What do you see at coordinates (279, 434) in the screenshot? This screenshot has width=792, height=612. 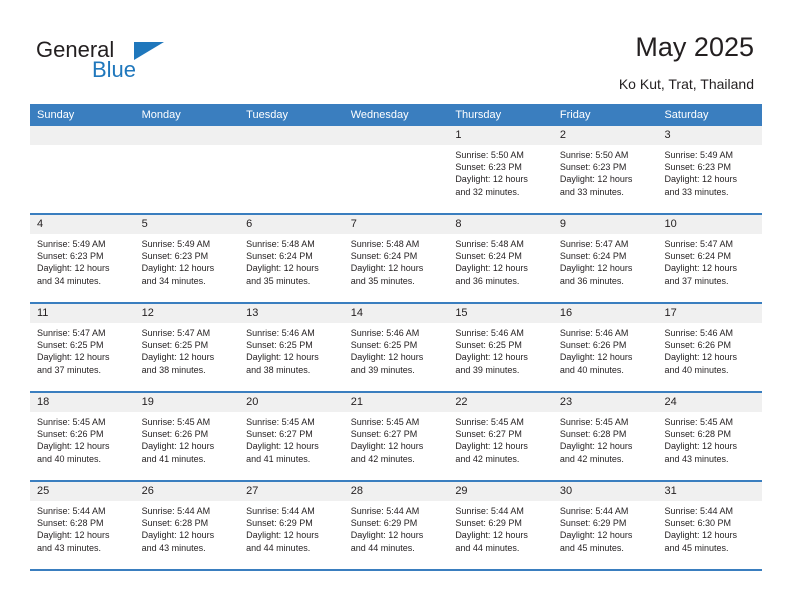 I see `sunset-text: Sunset: 6:27 PM` at bounding box center [279, 434].